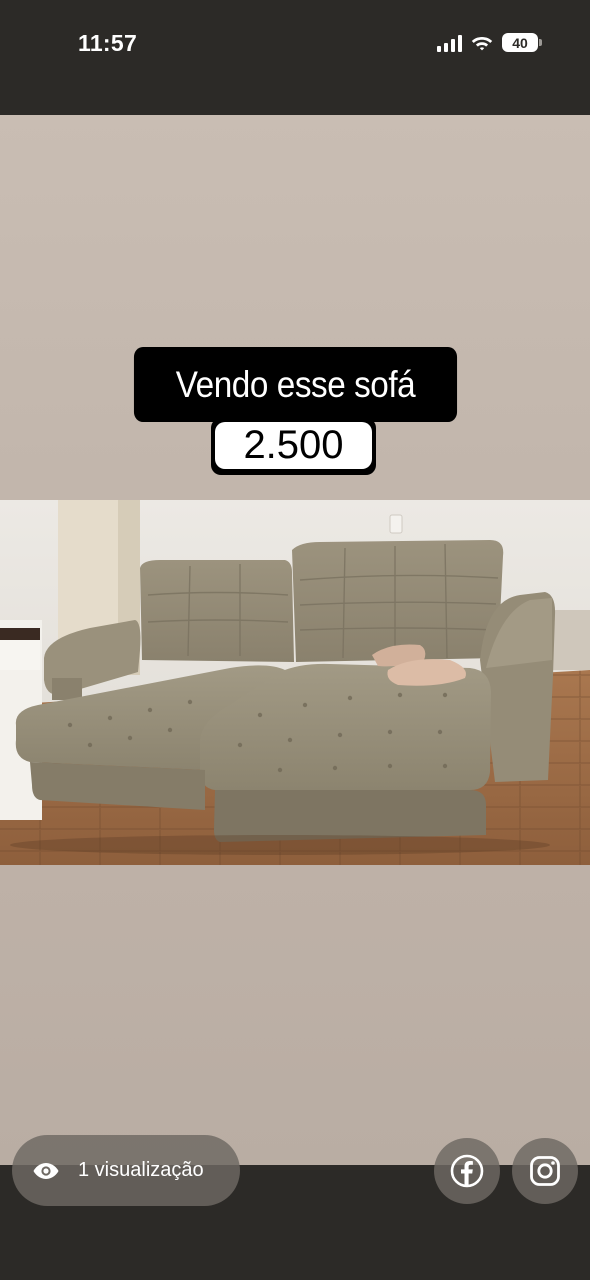 This screenshot has width=590, height=1280. I want to click on instagram-icon, so click(545, 1171).